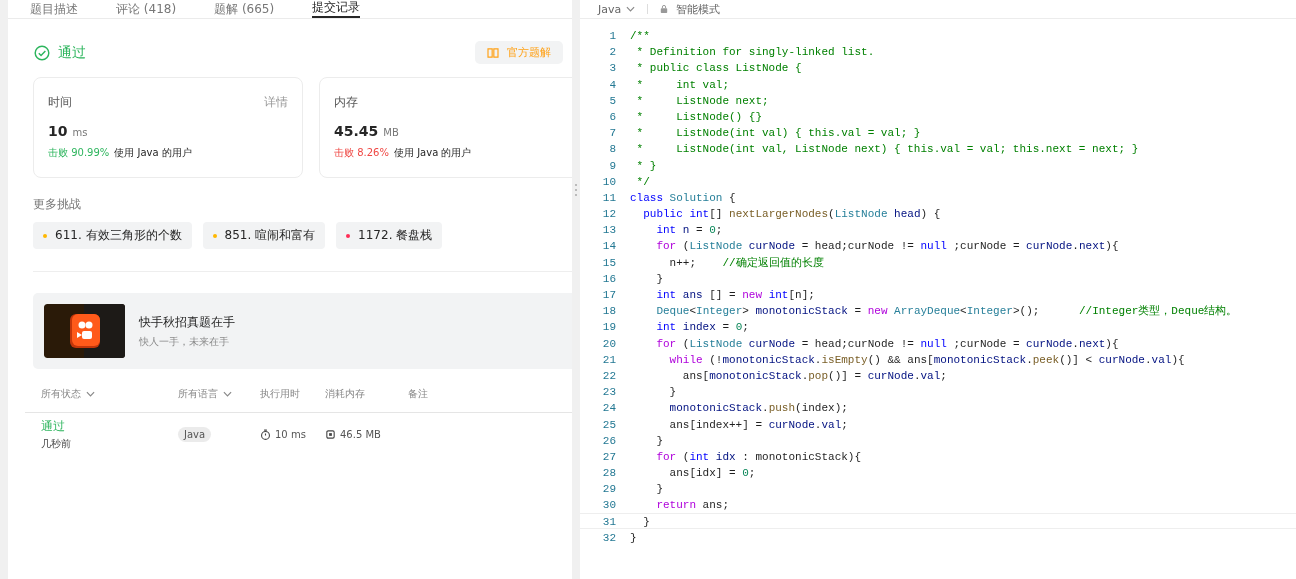  Describe the element at coordinates (57, 204) in the screenshot. I see `section-title: 更多挑战` at that location.